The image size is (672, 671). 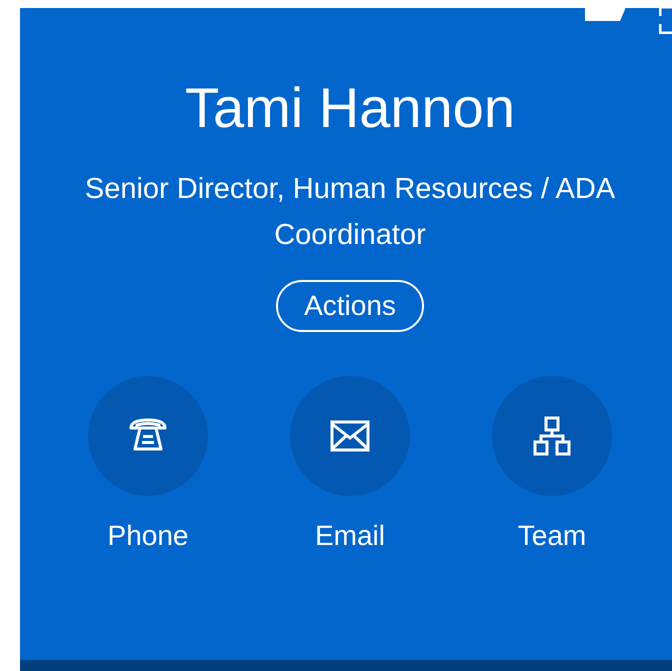 What do you see at coordinates (552, 436) in the screenshot?
I see `org-chart-icon` at bounding box center [552, 436].